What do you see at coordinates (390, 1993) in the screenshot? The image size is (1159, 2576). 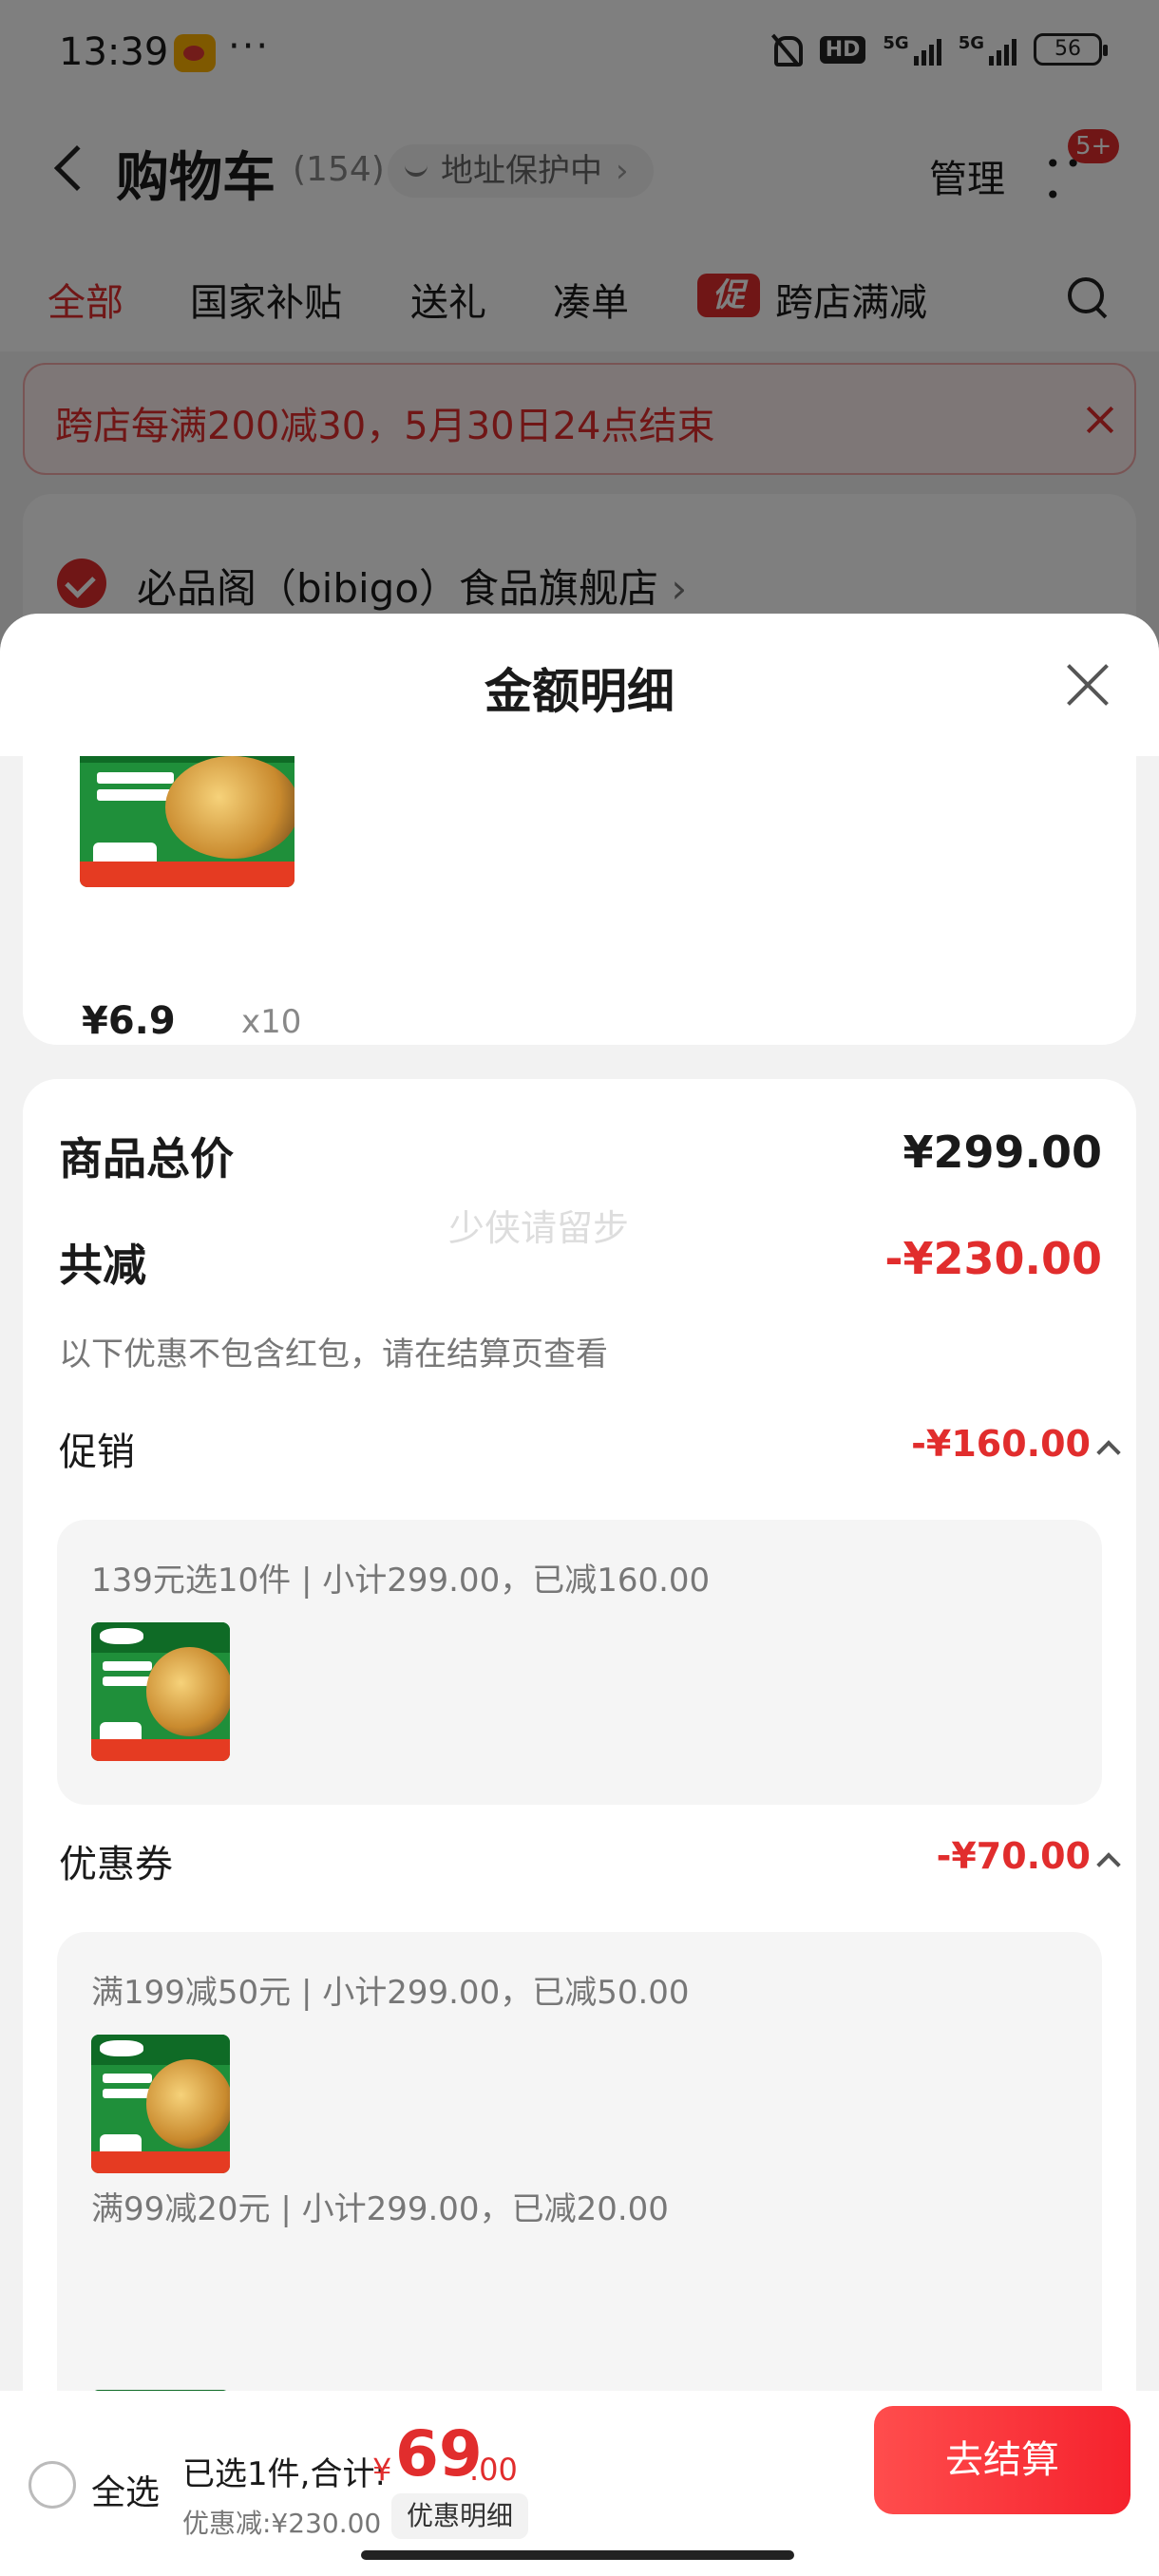 I see `coupon-detail-text: 满199减50元 | 小计299.00，已减50.00` at bounding box center [390, 1993].